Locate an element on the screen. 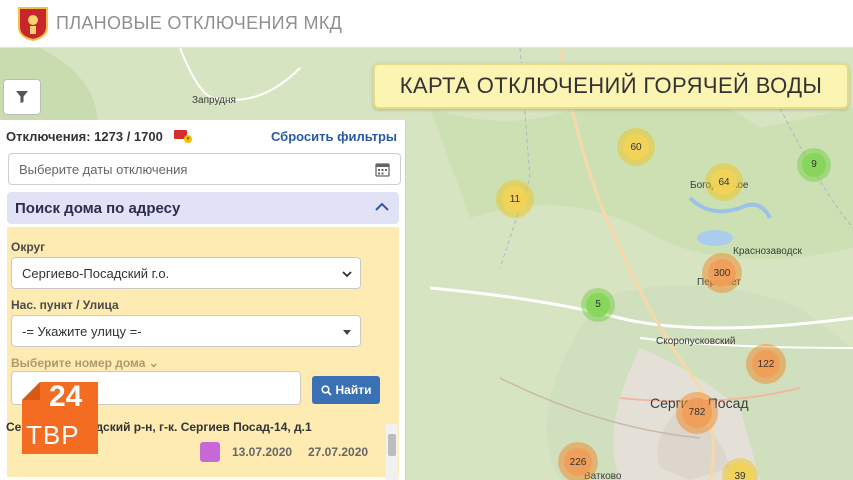 The image size is (853, 480). cluster-count: 64 is located at coordinates (724, 182).